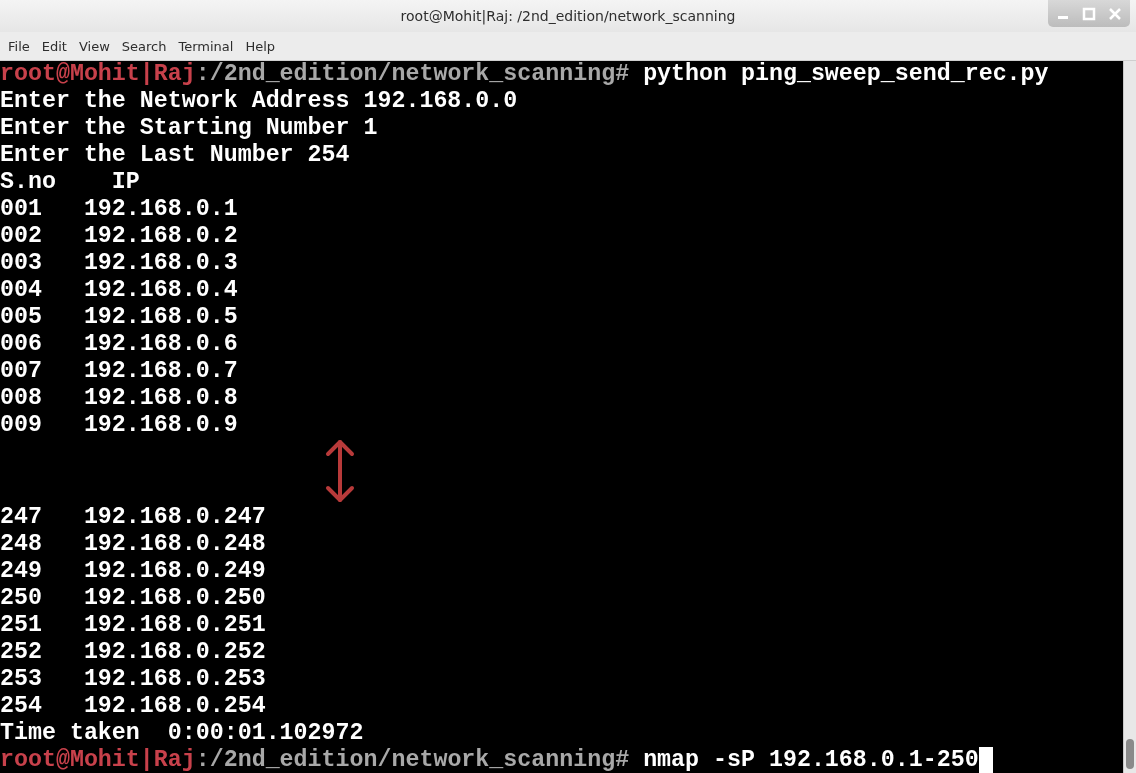 This screenshot has height=773, width=1136. Describe the element at coordinates (174, 517) in the screenshot. I see `ip-address: 192.168.0.247` at that location.